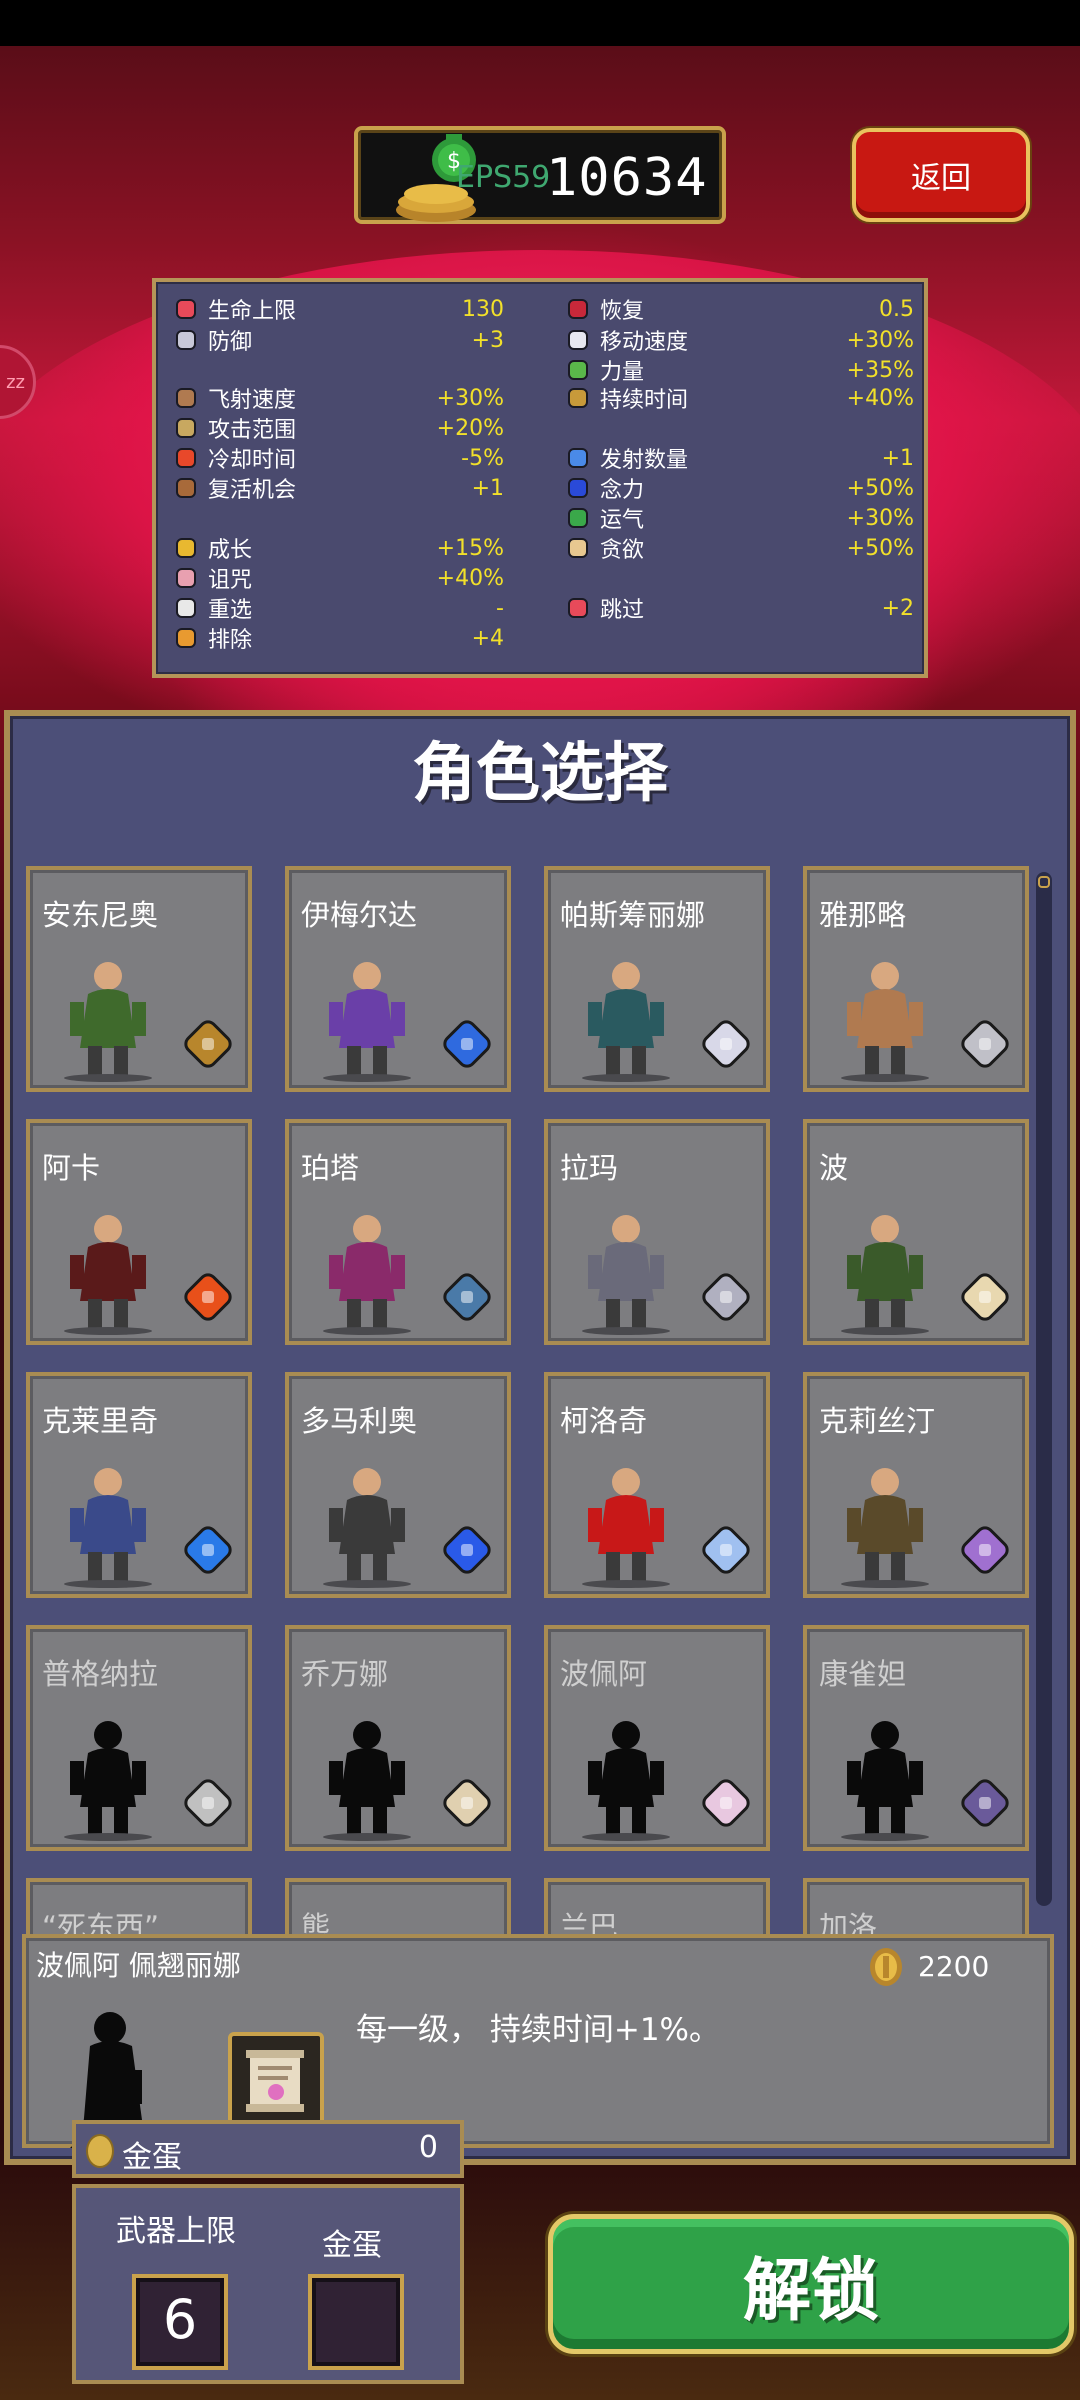 The height and width of the screenshot is (2400, 1080). I want to click on character-name: 克莱里奇, so click(100, 1421).